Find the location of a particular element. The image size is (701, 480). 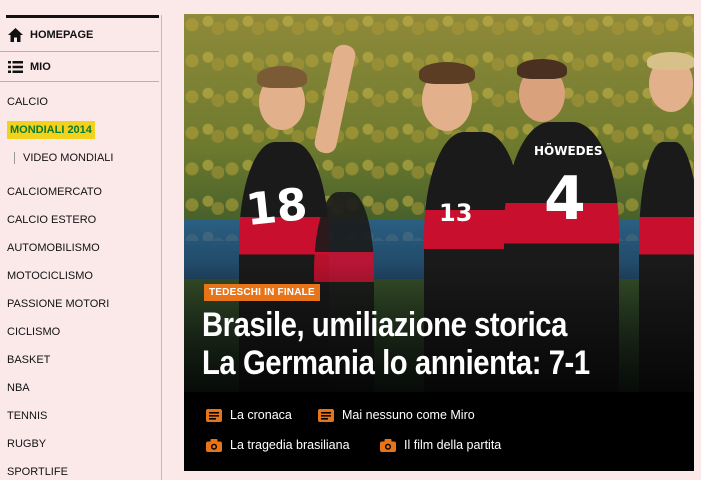

sidebar-item-label: CALCIOMERCATO is located at coordinates (54, 192).